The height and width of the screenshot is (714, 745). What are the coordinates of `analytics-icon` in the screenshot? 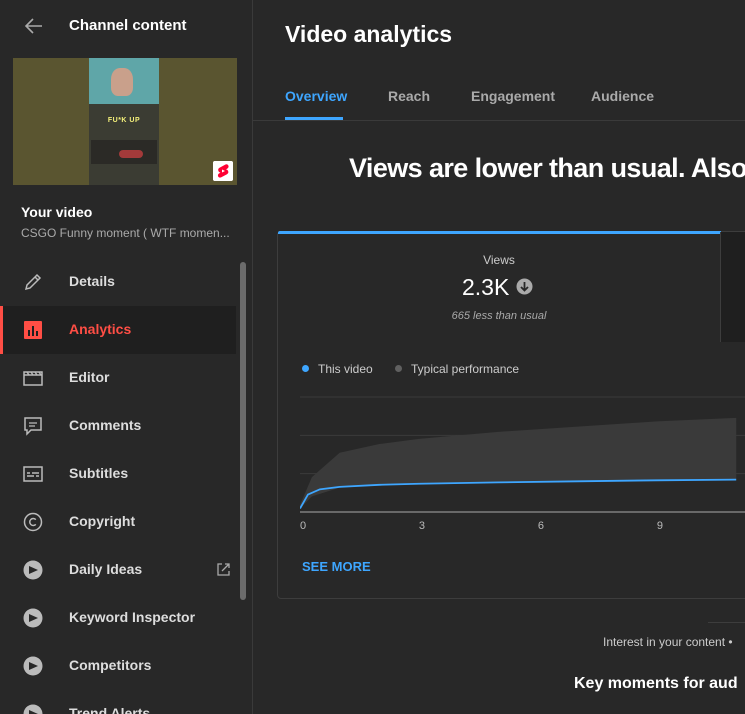 It's located at (33, 330).